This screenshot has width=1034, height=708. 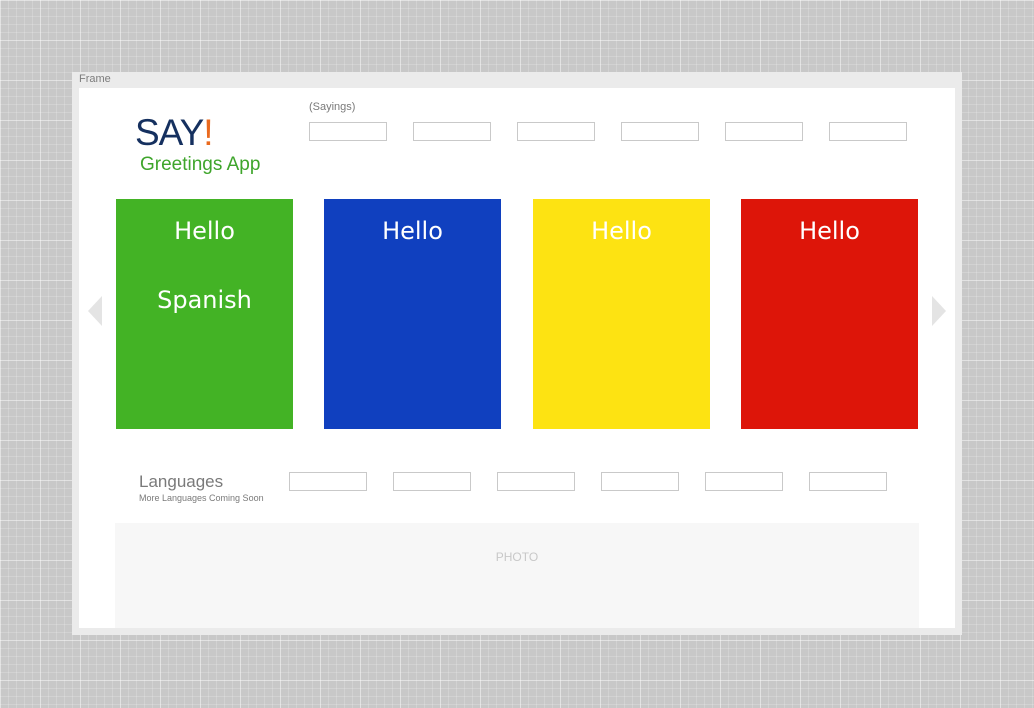 I want to click on app-name: Greetings App, so click(x=200, y=164).